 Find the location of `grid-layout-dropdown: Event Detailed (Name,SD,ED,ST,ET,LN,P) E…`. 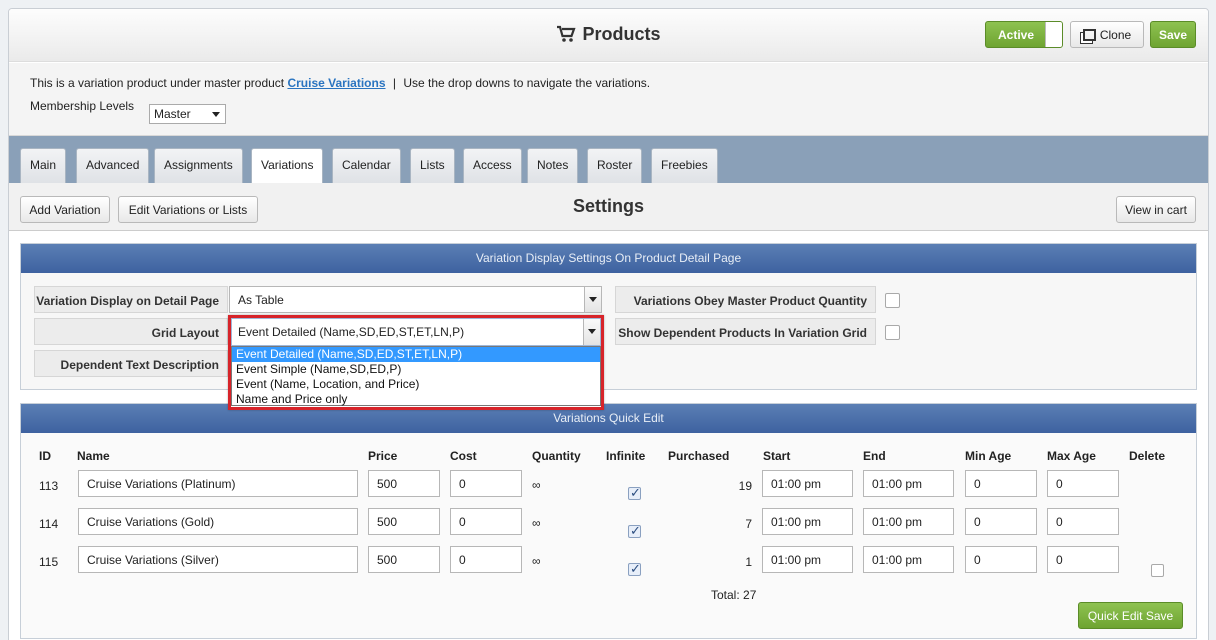

grid-layout-dropdown: Event Detailed (Name,SD,ED,ST,ET,LN,P) E… is located at coordinates (416, 362).